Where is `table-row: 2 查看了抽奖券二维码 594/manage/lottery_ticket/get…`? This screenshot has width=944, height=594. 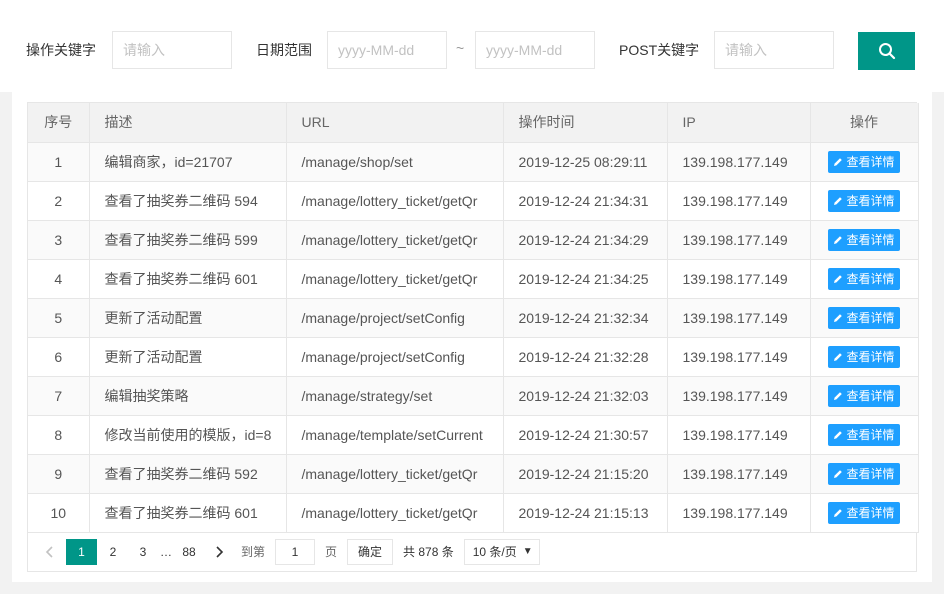
table-row: 2 查看了抽奖券二维码 594/manage/lottery_ticket/get… is located at coordinates (473, 201).